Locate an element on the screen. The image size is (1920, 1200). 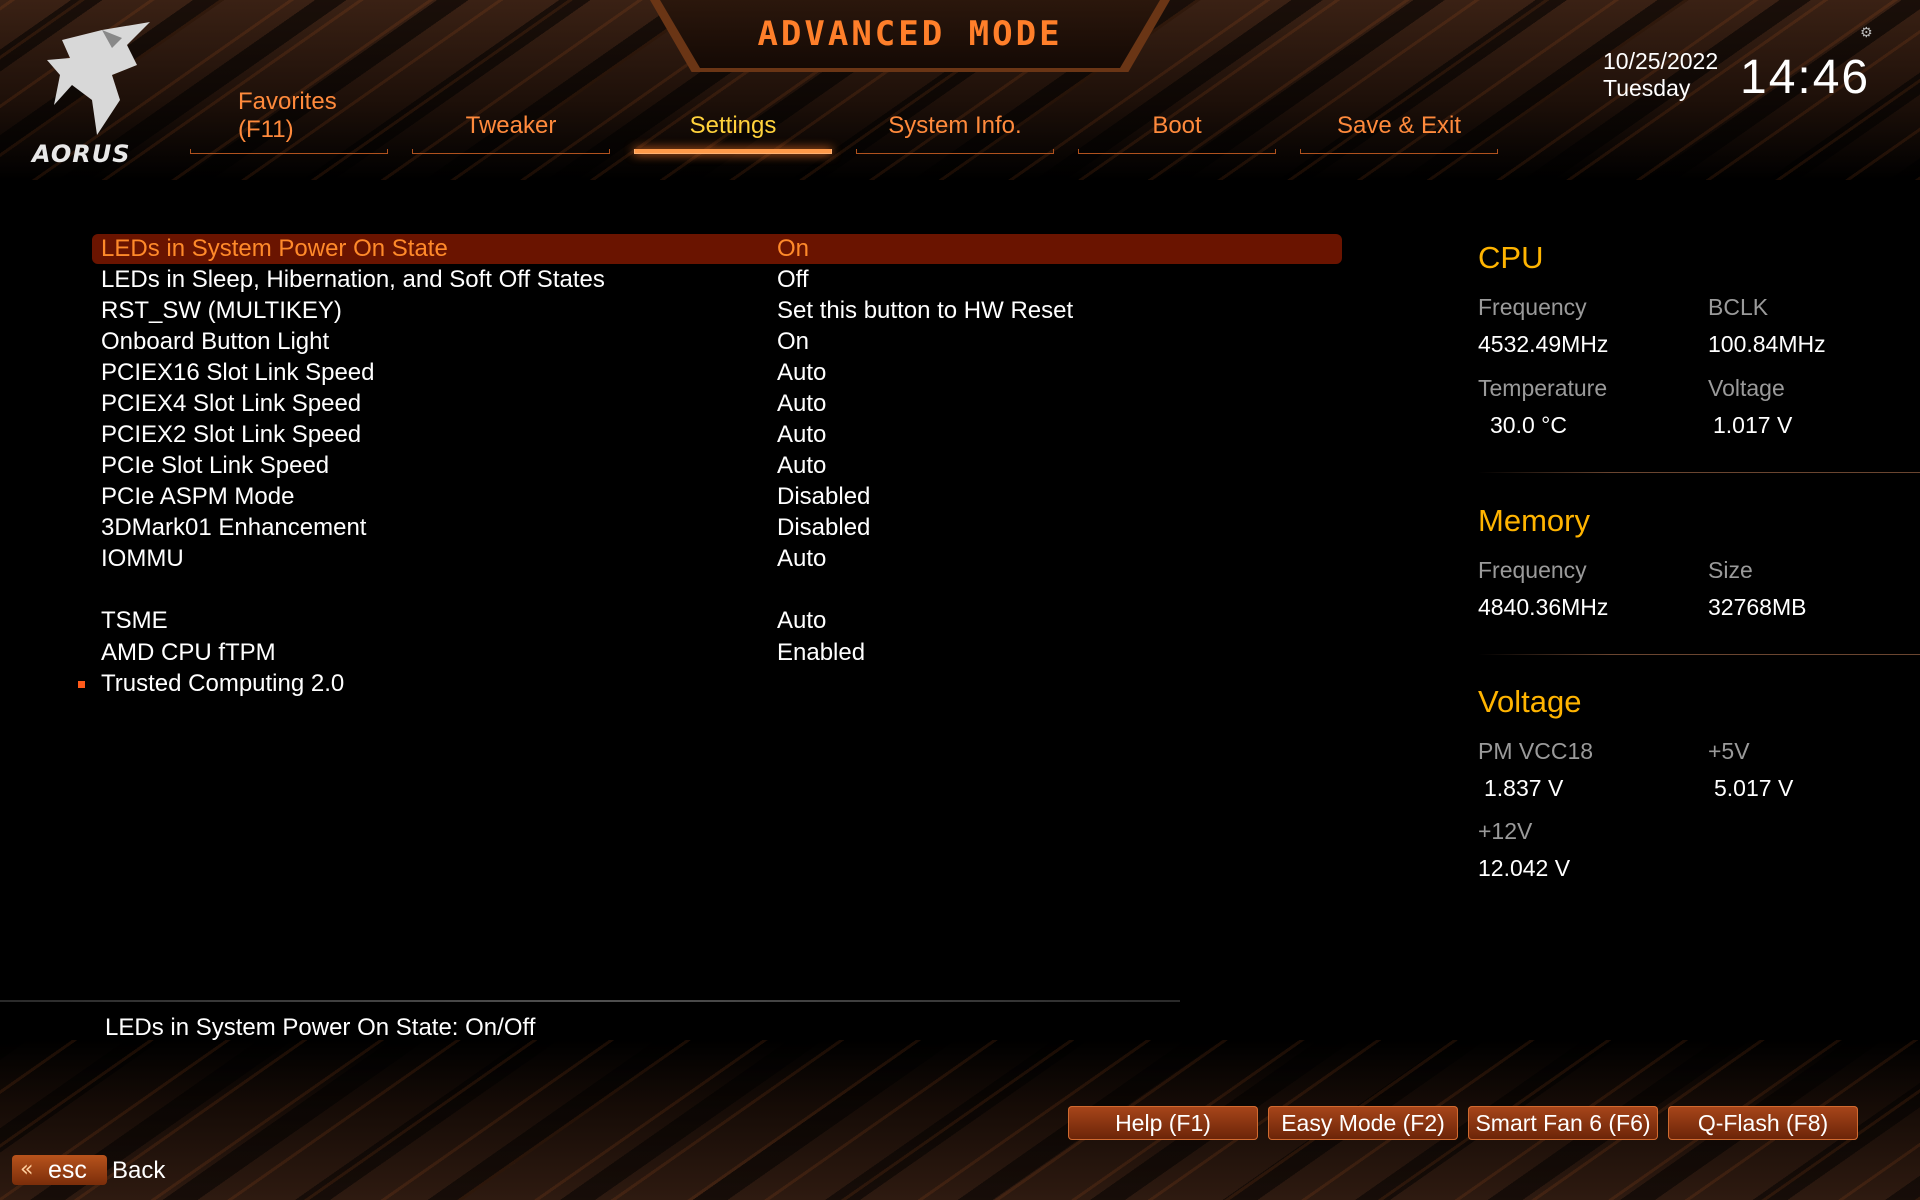
submenu-bullet-icon is located at coordinates (81, 684).